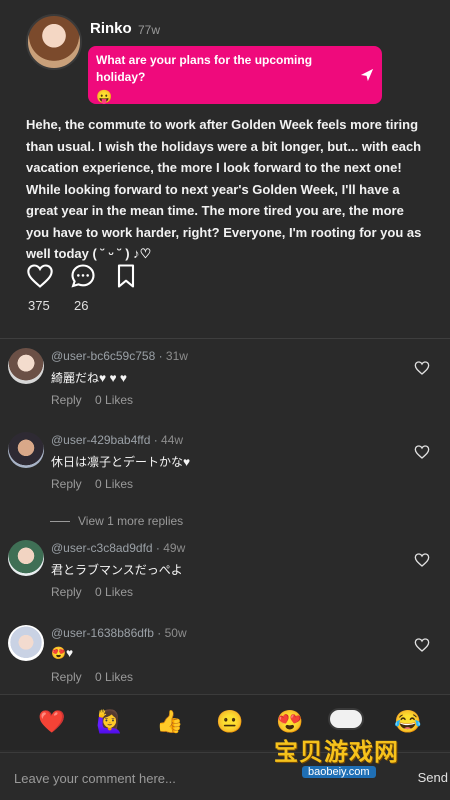 Image resolution: width=450 pixels, height=800 pixels. What do you see at coordinates (104, 96) in the screenshot?
I see `prompt-emoji: 😛` at bounding box center [104, 96].